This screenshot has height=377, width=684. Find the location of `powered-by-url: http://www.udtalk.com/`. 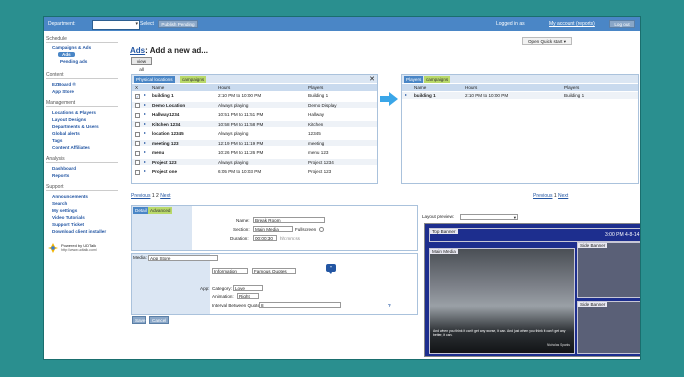

powered-by-url: http://www.udtalk.com/ is located at coordinates (79, 250).